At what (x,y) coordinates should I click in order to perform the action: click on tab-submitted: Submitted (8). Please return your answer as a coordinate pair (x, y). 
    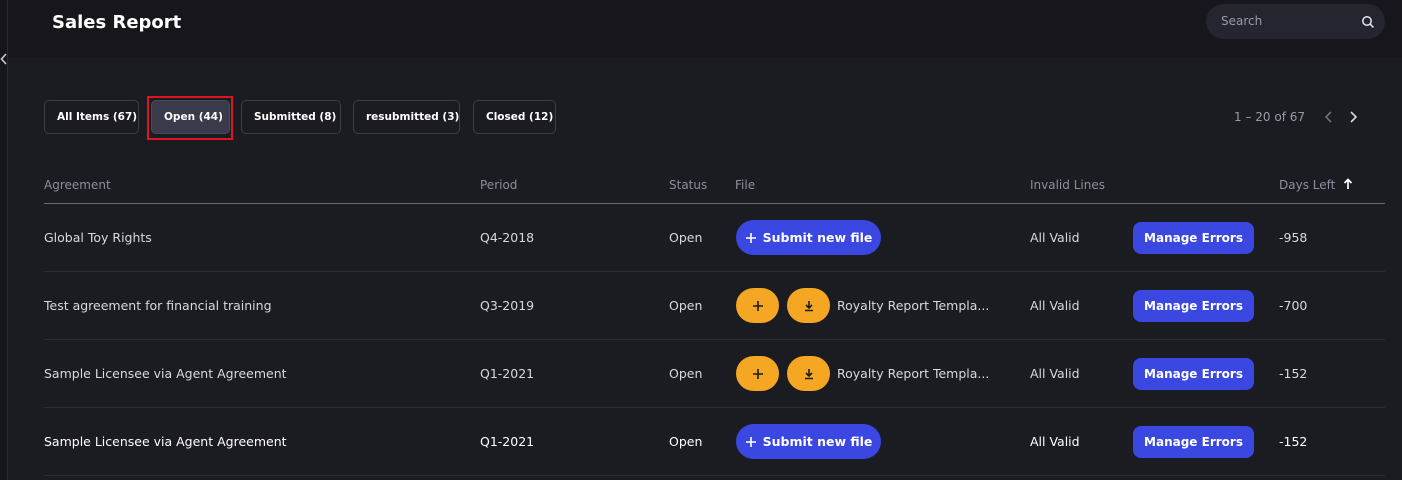
    Looking at the image, I should click on (291, 117).